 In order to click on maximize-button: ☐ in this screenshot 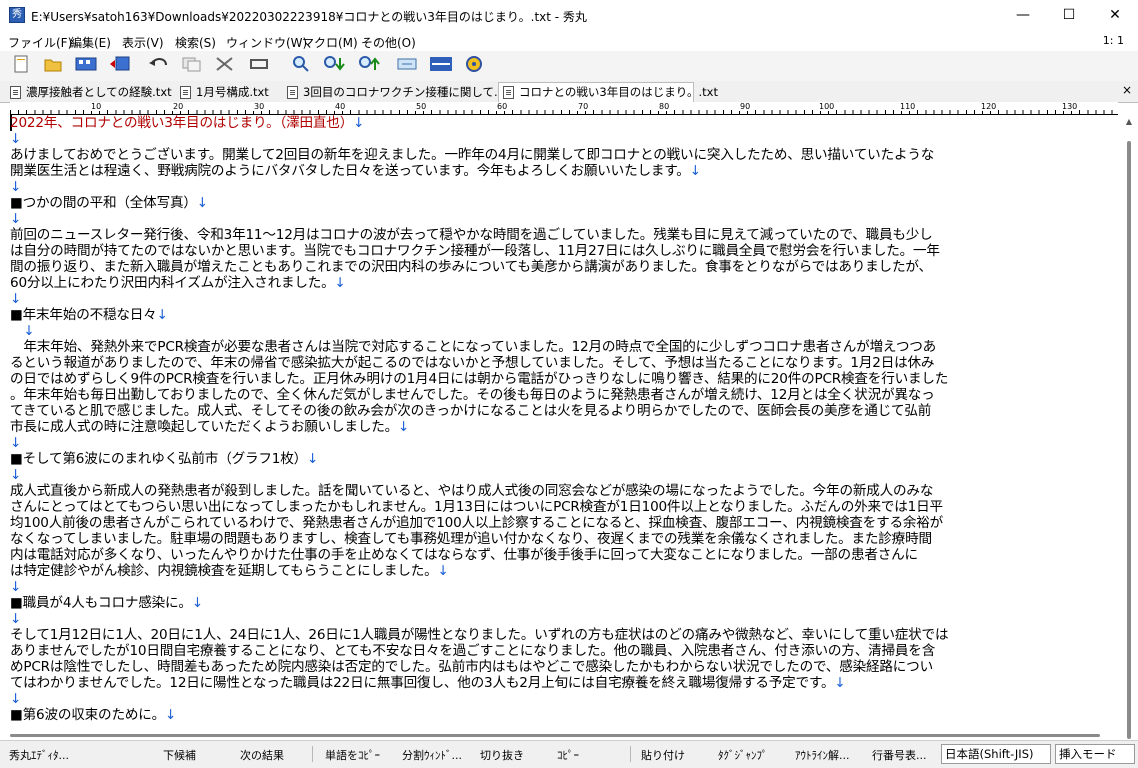, I will do `click(1069, 15)`.